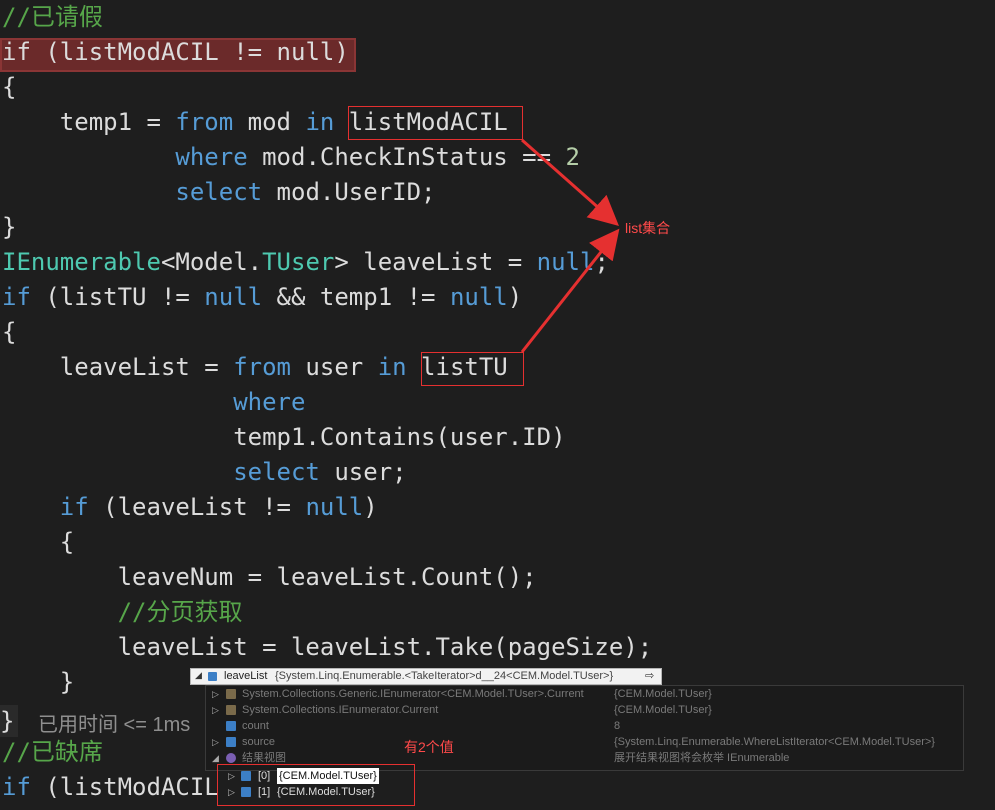 The image size is (995, 810). Describe the element at coordinates (648, 228) in the screenshot. I see `list-collection-label: list集合` at that location.